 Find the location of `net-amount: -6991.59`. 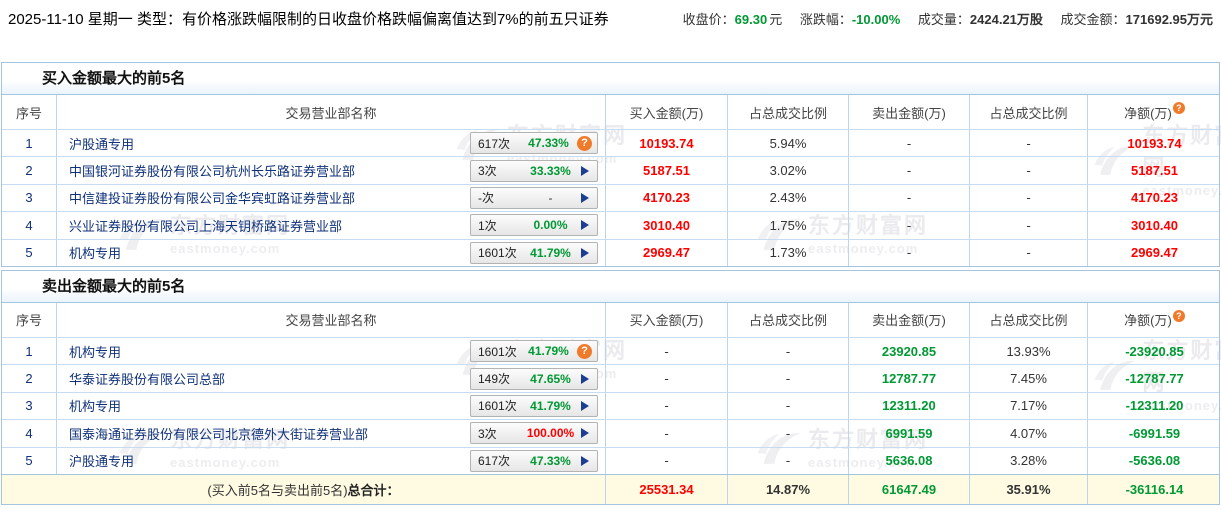

net-amount: -6991.59 is located at coordinates (1154, 433).